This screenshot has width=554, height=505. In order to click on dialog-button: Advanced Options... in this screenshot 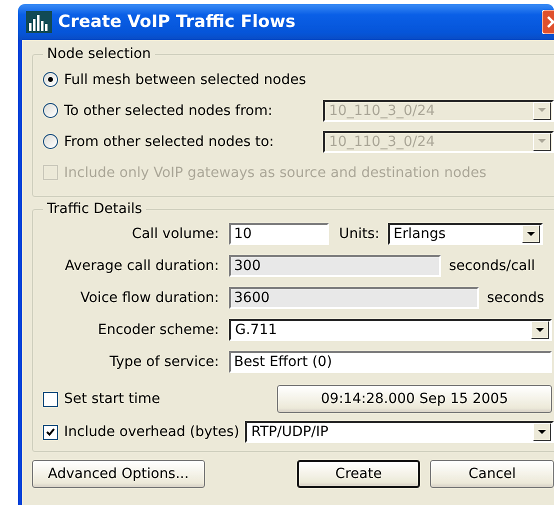, I will do `click(118, 474)`.